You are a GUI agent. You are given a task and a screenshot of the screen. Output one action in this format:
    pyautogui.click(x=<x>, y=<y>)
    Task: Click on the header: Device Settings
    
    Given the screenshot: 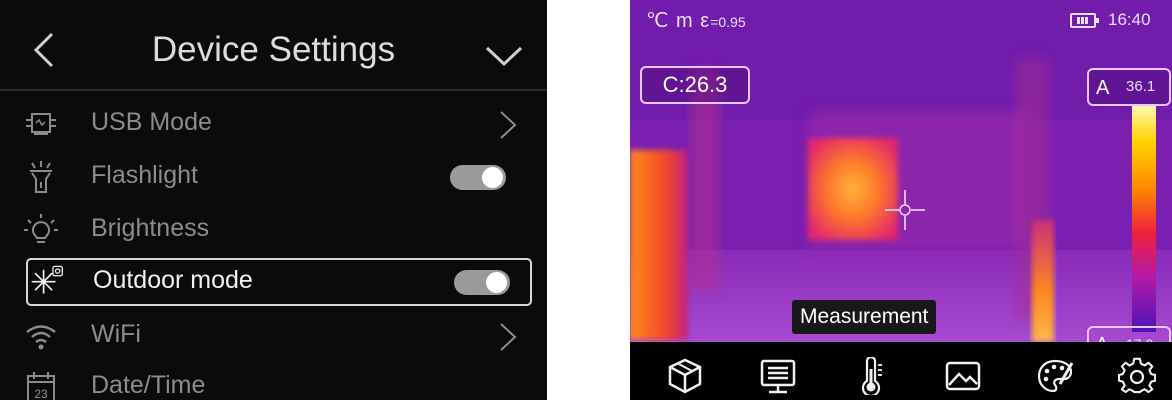 What is the action you would take?
    pyautogui.click(x=273, y=44)
    